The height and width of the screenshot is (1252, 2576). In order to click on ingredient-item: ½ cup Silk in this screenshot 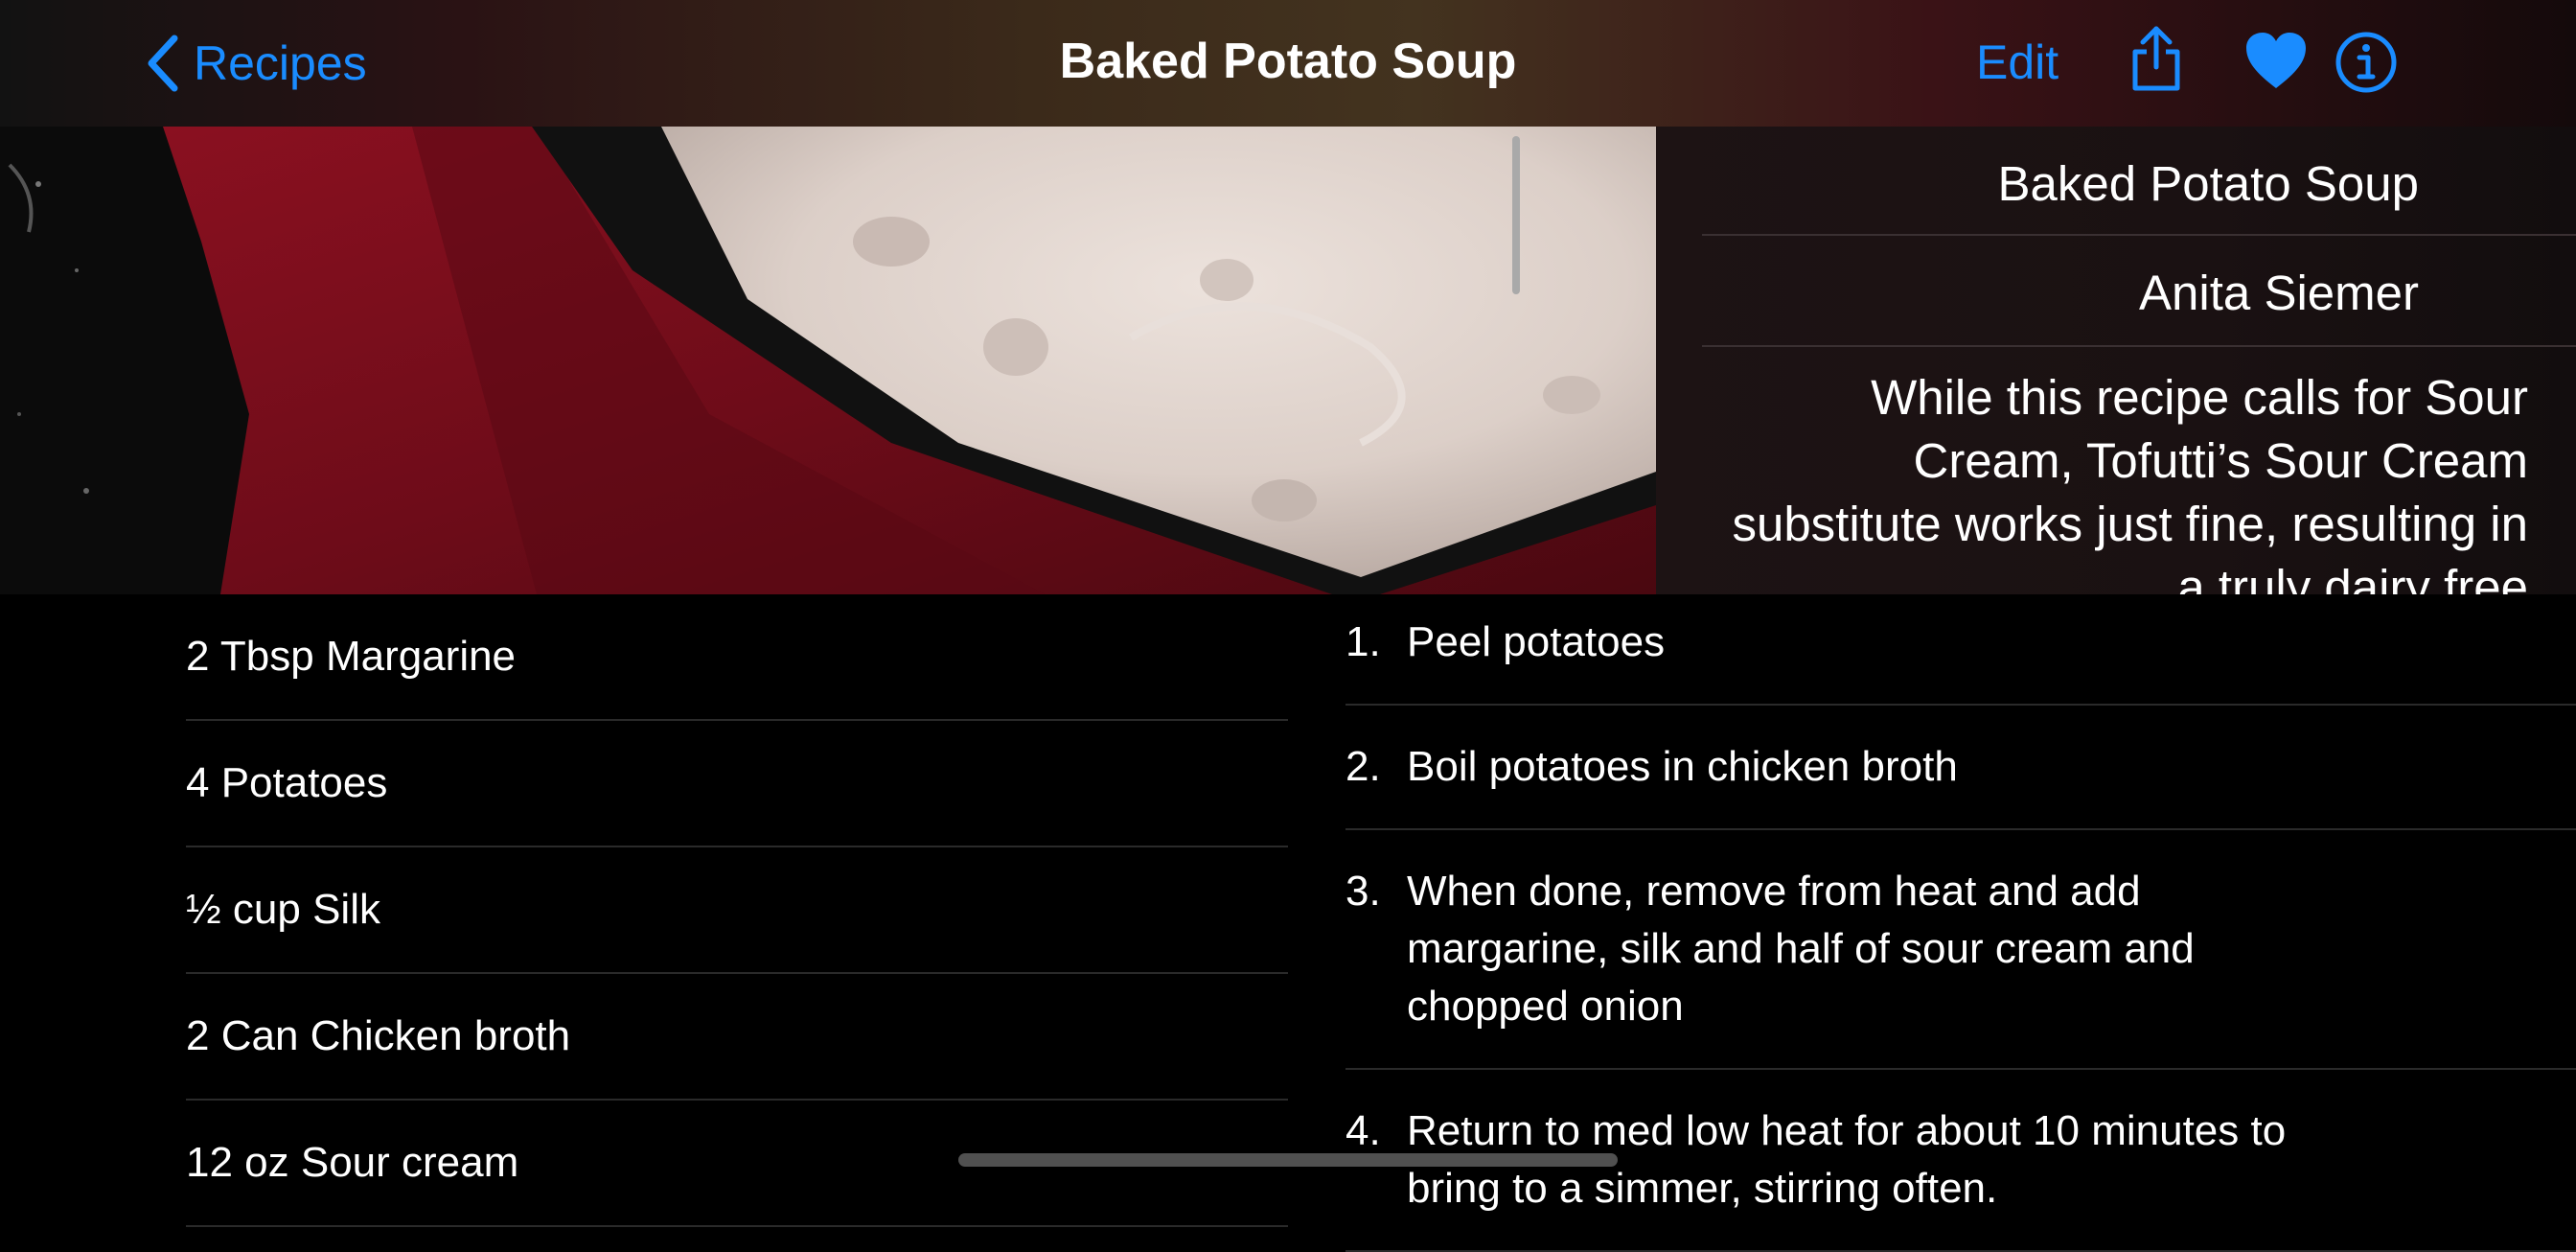, I will do `click(737, 910)`.